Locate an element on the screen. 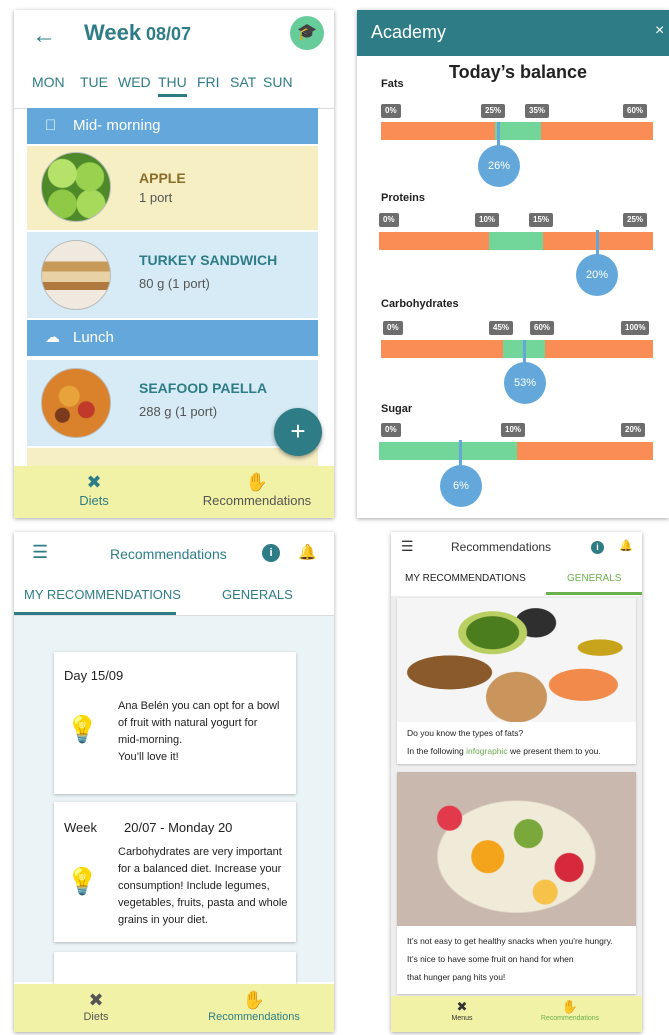 The height and width of the screenshot is (1035, 669). card-line: for a balanced diet. Increase your is located at coordinates (200, 869).